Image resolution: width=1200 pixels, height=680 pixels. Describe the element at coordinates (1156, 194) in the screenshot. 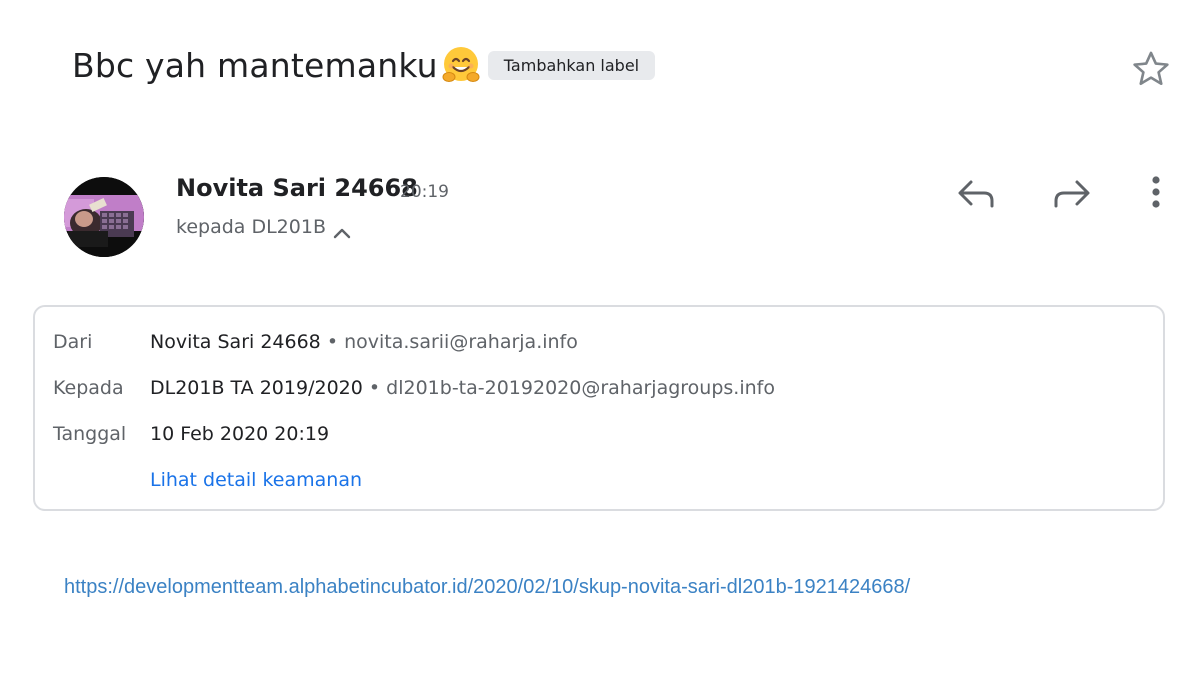

I see `more-vertical-icon` at that location.